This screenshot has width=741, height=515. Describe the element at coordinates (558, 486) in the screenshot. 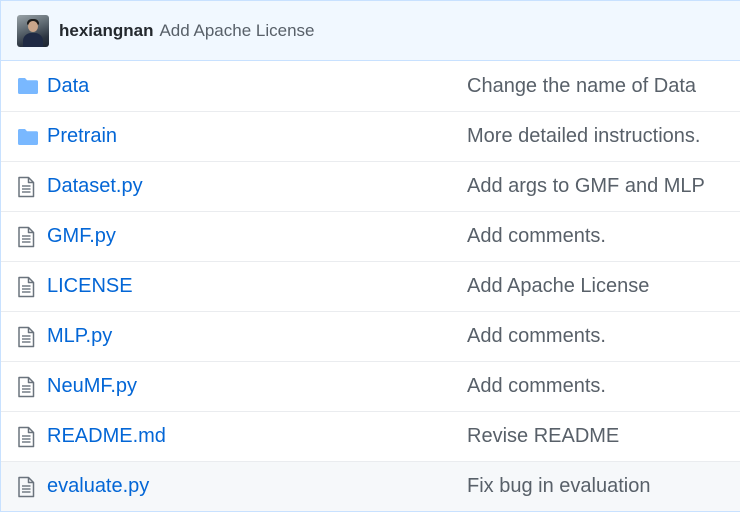

I see `commit-message-link: Fix bug in evaluation` at that location.